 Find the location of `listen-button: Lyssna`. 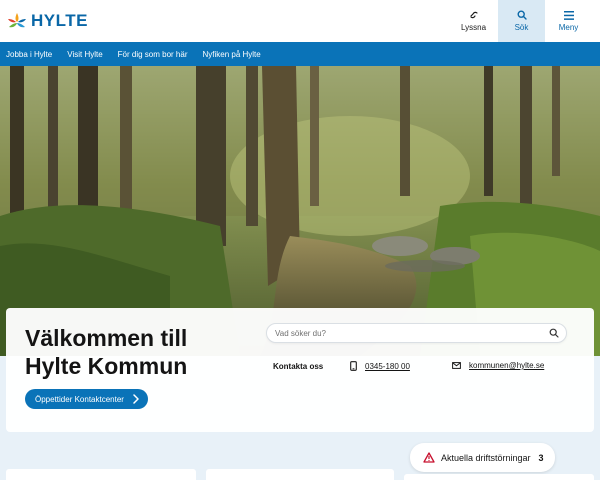

listen-button: Lyssna is located at coordinates (473, 21).